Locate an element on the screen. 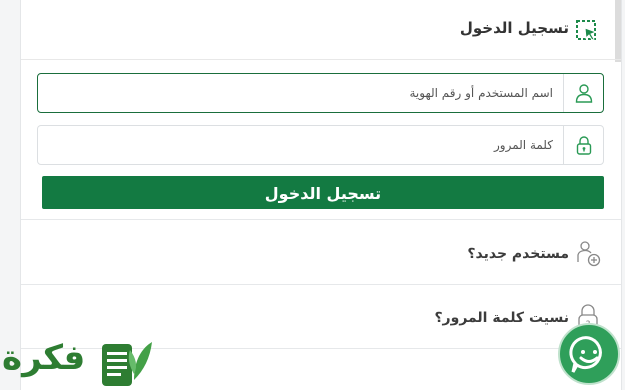 This screenshot has height=390, width=625. cursor-select-icon is located at coordinates (587, 30).